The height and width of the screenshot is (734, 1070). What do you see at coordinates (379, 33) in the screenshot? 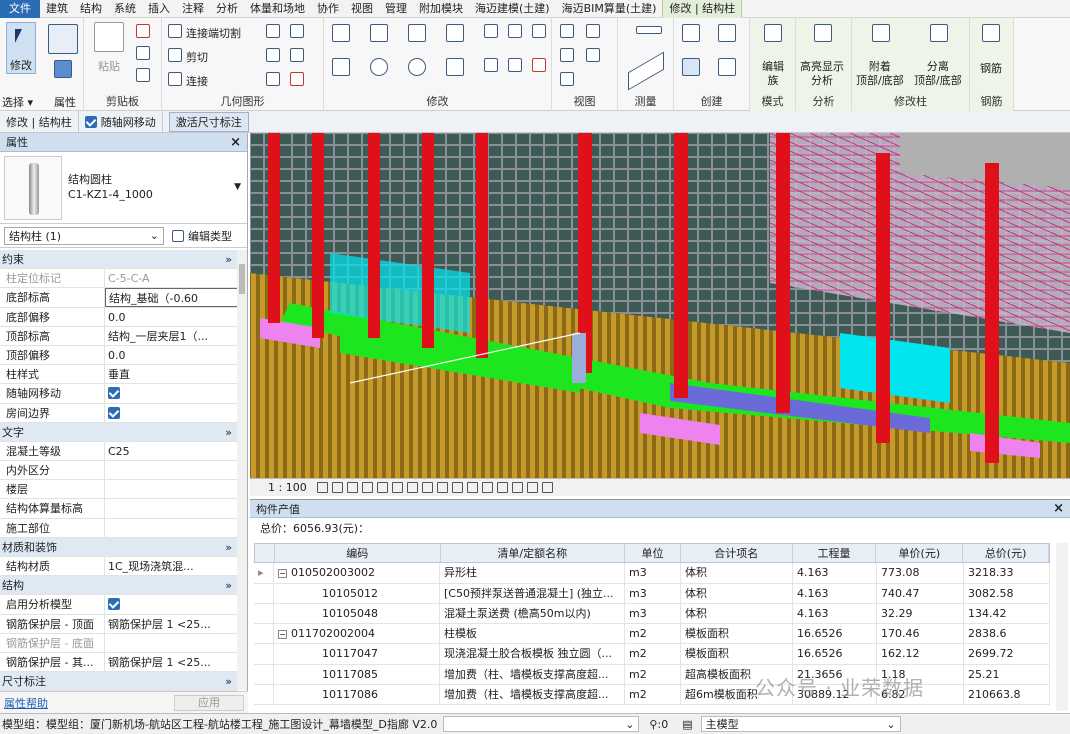
I see `offset-icon` at bounding box center [379, 33].